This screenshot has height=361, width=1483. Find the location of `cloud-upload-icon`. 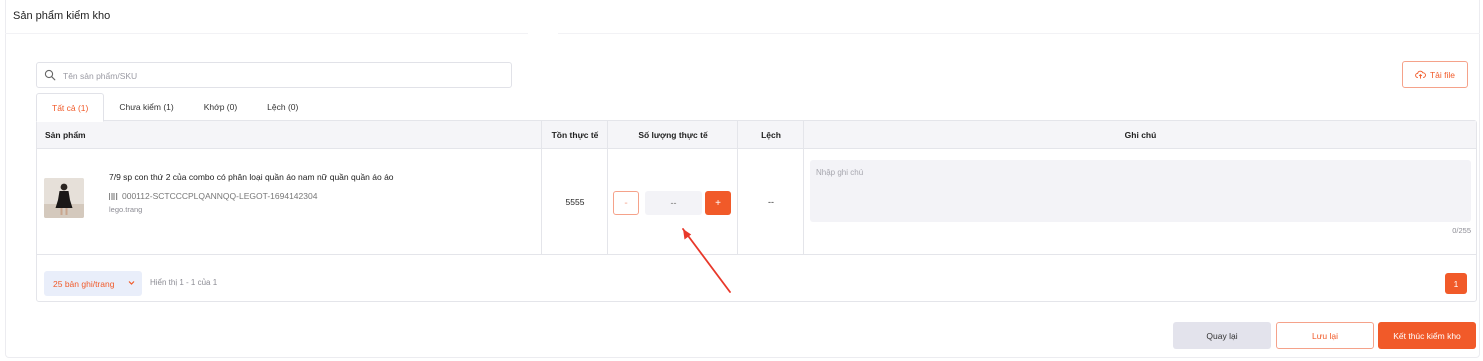

cloud-upload-icon is located at coordinates (1420, 74).